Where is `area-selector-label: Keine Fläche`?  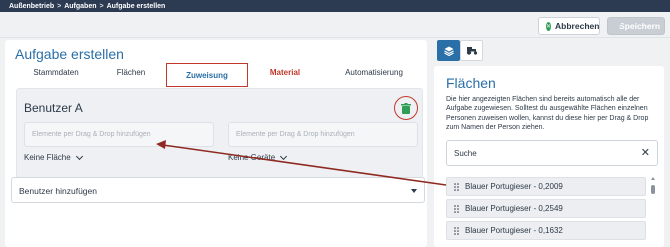
area-selector-label: Keine Fläche is located at coordinates (47, 157).